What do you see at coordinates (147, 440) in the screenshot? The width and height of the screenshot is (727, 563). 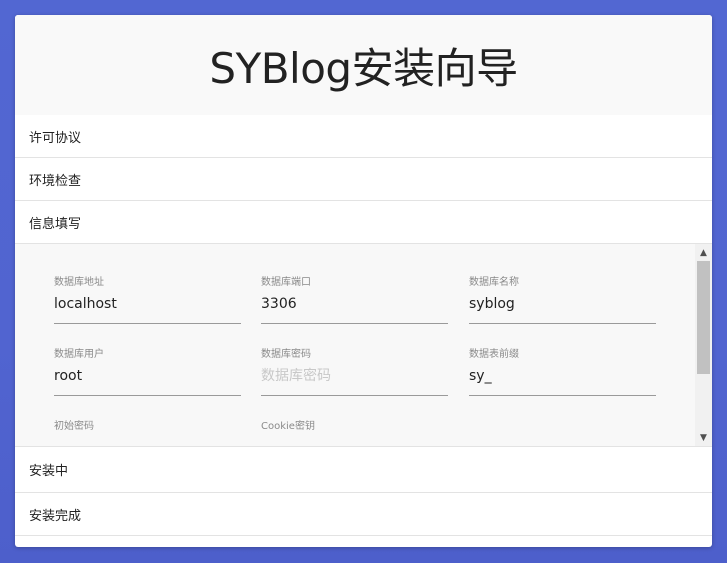 I see `init-password-input` at bounding box center [147, 440].